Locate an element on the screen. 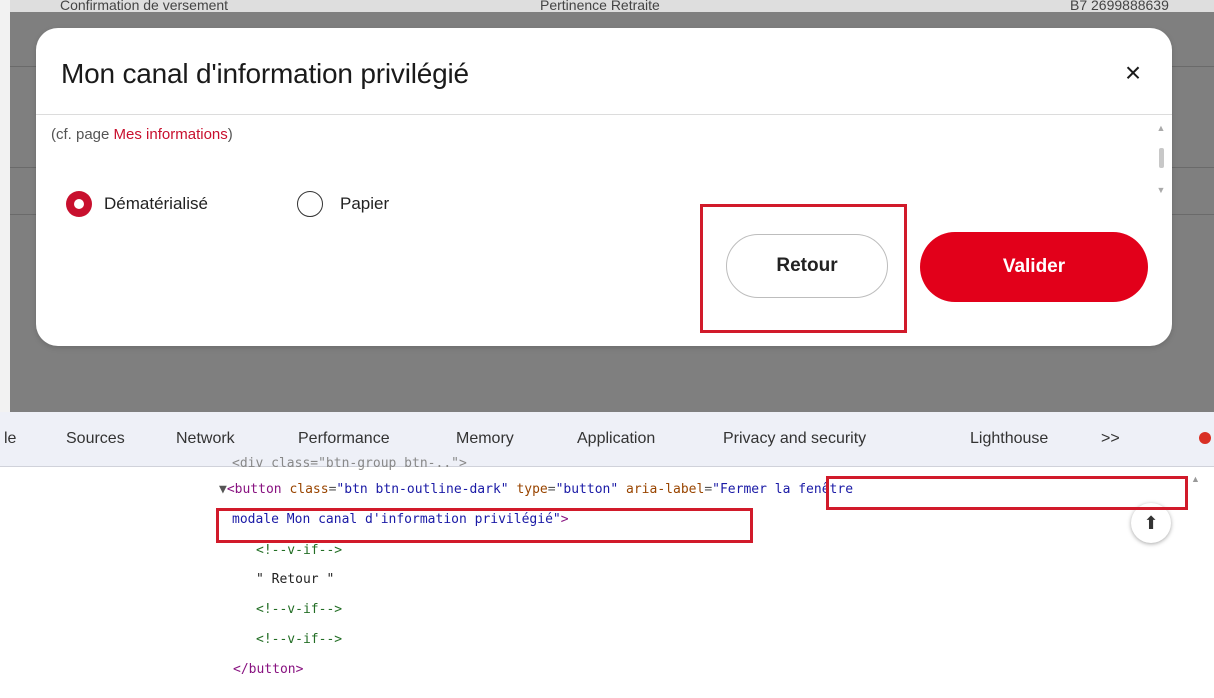 The image size is (1214, 698). modal-scrollbar: ▲ ▼ is located at coordinates (1161, 164).